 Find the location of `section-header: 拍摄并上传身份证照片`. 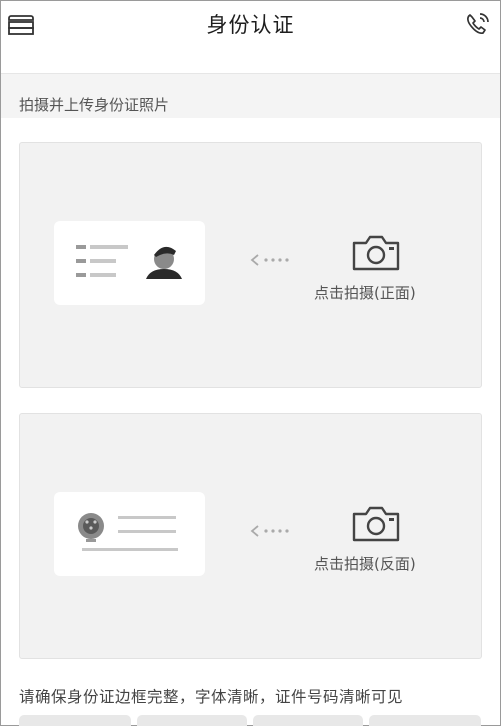

section-header: 拍摄并上传身份证照片 is located at coordinates (250, 96).